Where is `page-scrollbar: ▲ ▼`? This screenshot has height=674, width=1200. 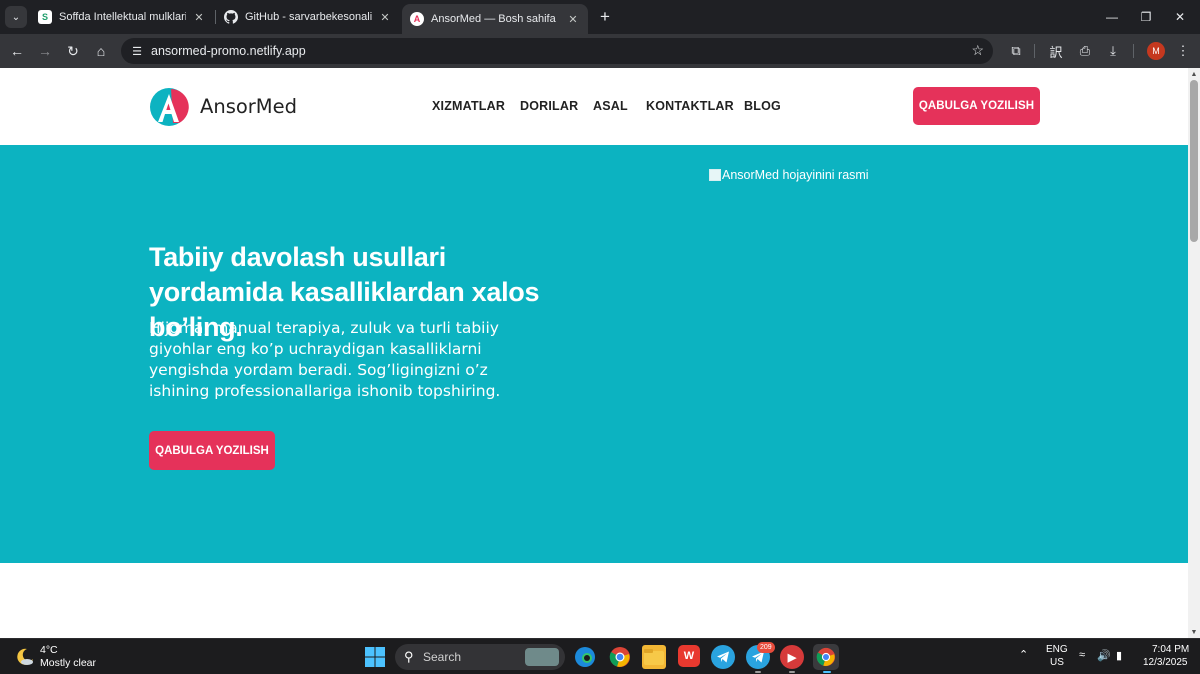 page-scrollbar: ▲ ▼ is located at coordinates (1194, 353).